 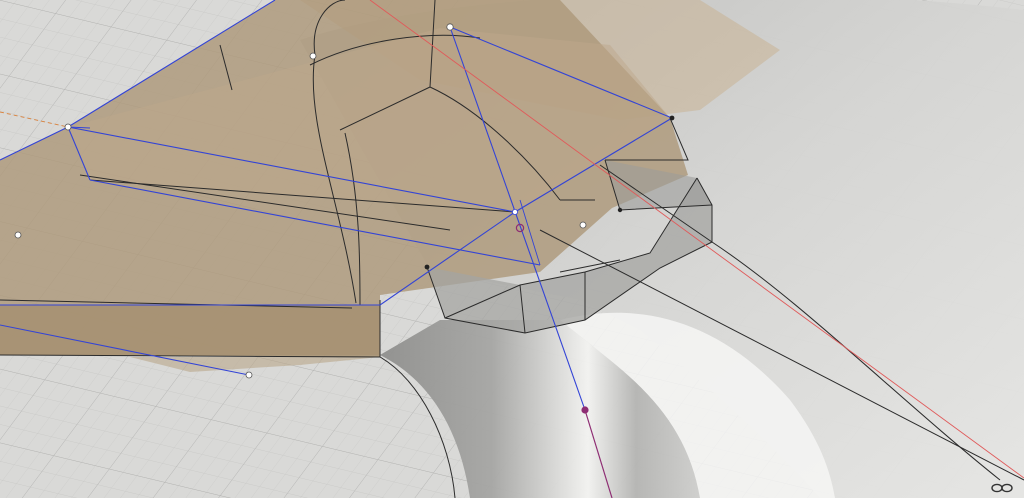 I want to click on intersection-point, so click(x=515, y=211).